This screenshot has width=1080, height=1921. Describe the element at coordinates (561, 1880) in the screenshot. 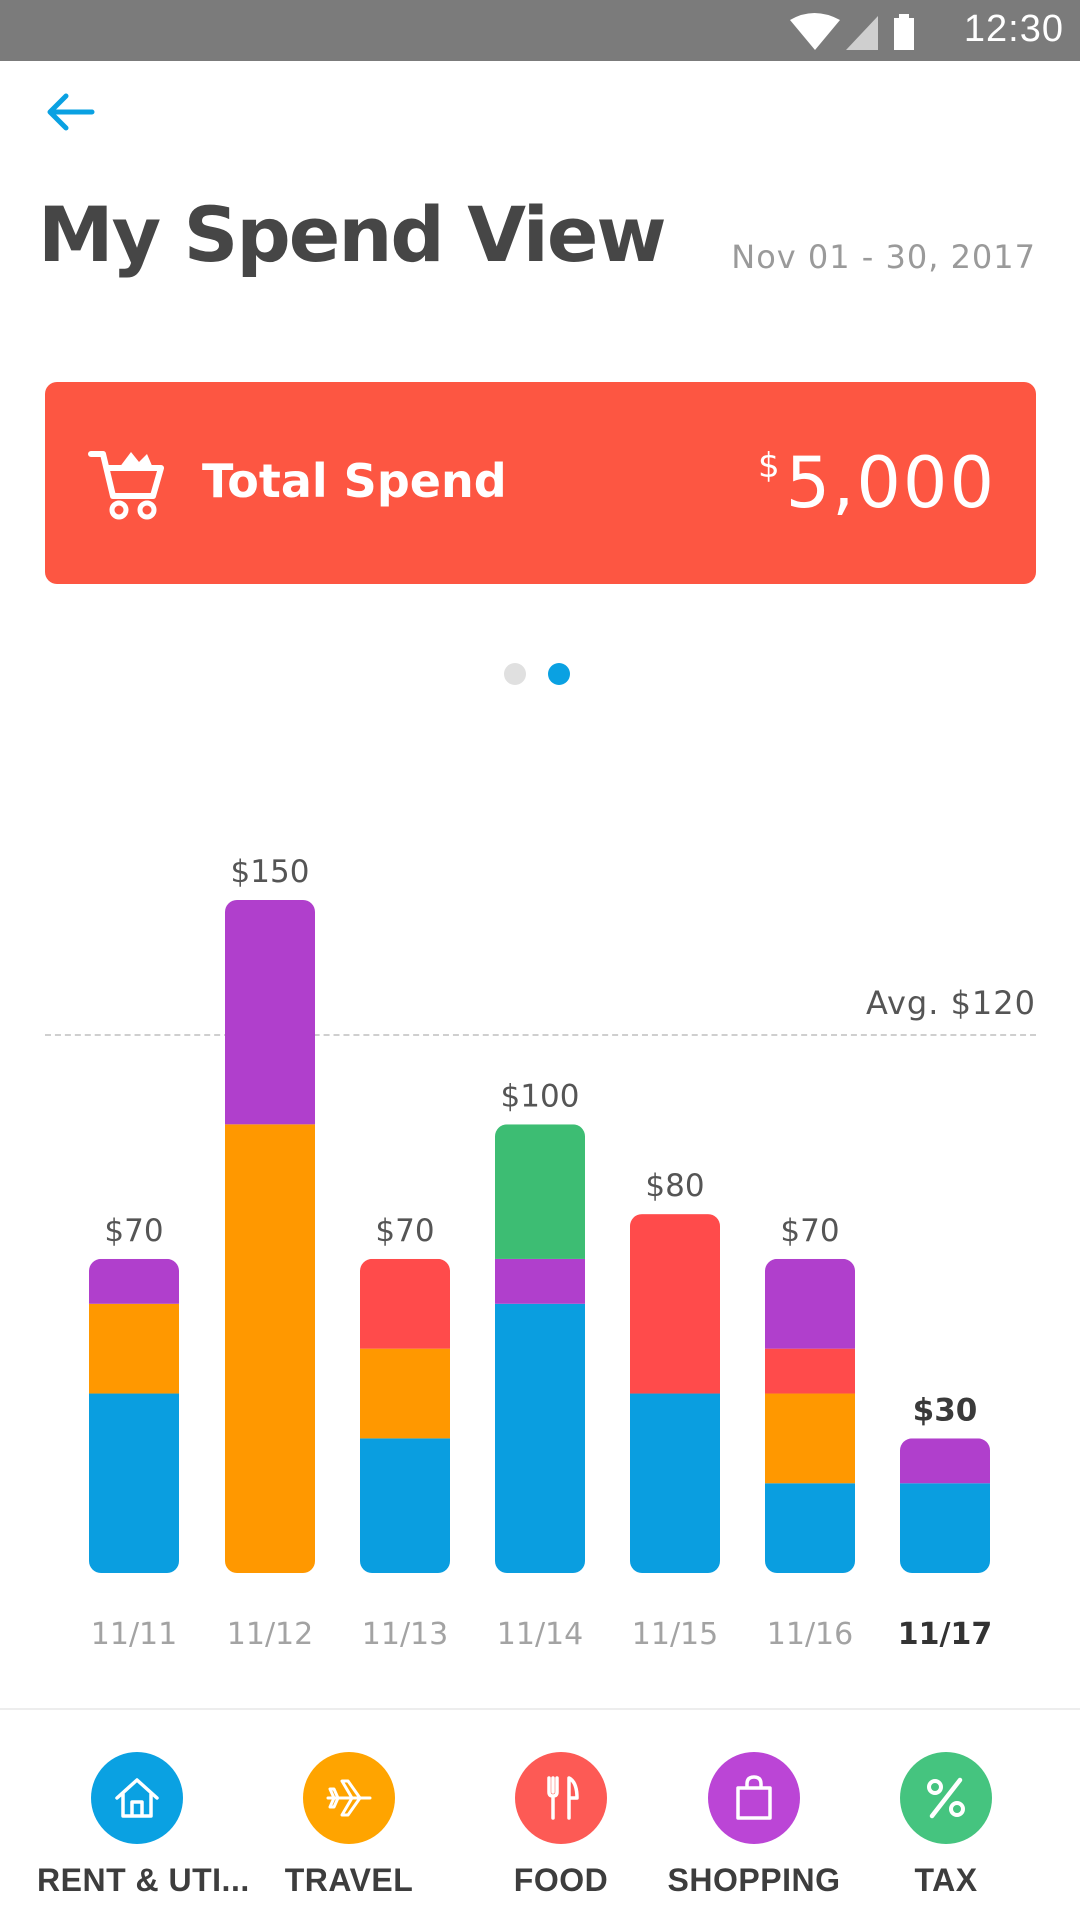

I see `category-label: FOOD` at that location.